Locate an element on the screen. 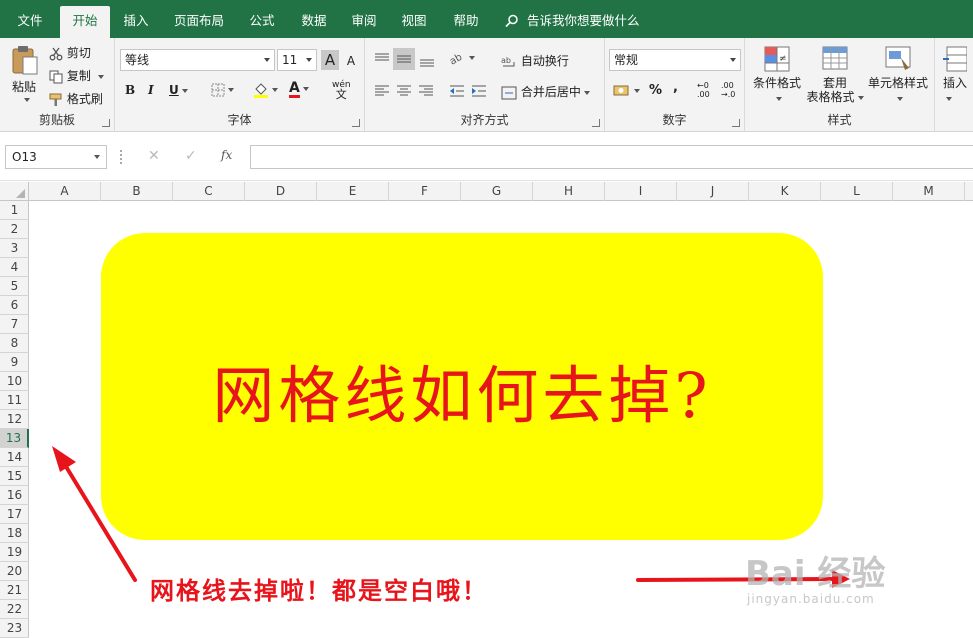 Image resolution: width=973 pixels, height=638 pixels. watermark-url: jingyan.baidu.com is located at coordinates (811, 599).